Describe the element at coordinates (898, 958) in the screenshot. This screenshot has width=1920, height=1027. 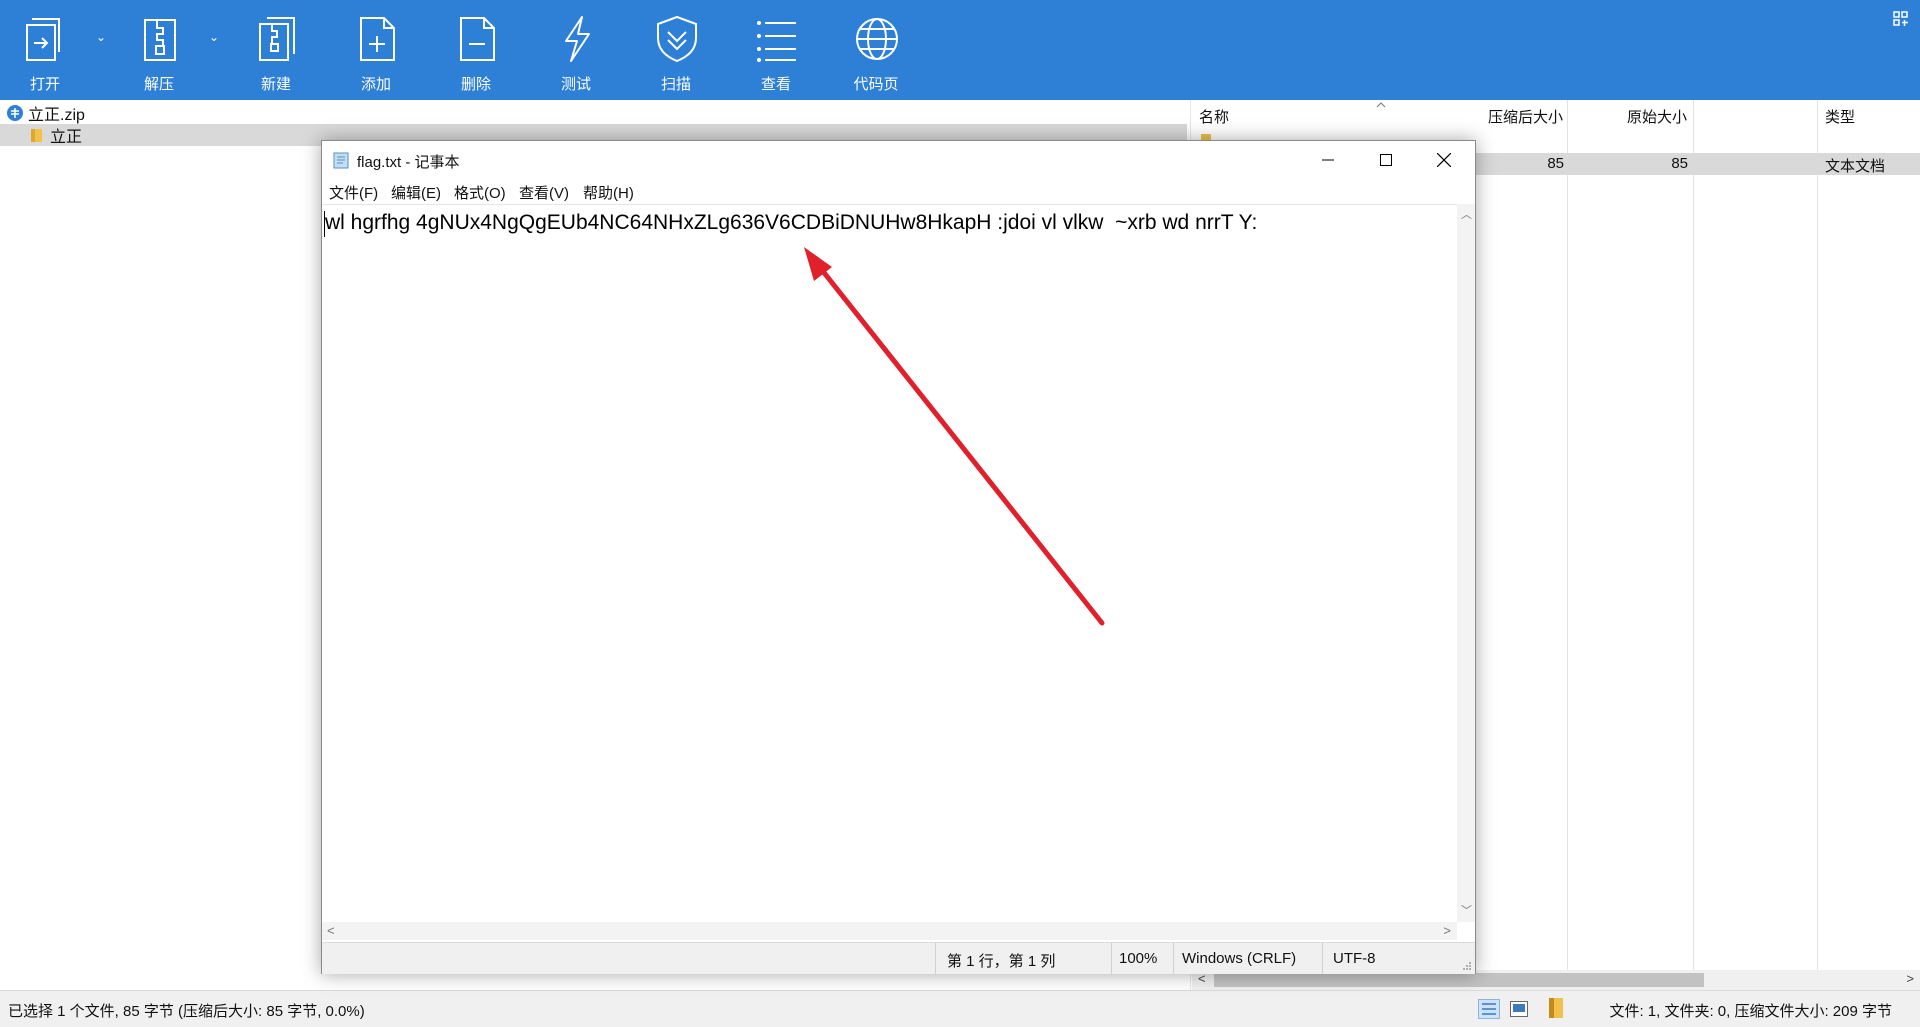
I see `notepad-status-bar: 第 1 行，第 1 列 100% Windows (CRLF) UTF-8` at that location.